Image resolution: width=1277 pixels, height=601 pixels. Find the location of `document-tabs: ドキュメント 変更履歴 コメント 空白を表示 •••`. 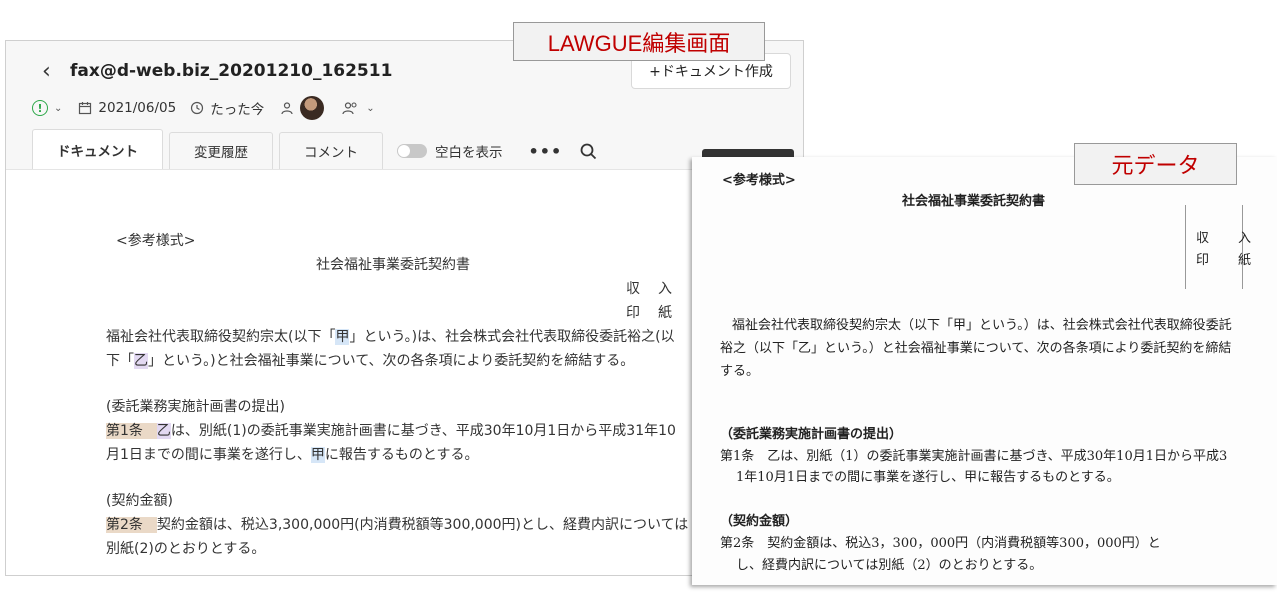

document-tabs: ドキュメント 変更履歴 コメント 空白を表示 ••• is located at coordinates (314, 149).